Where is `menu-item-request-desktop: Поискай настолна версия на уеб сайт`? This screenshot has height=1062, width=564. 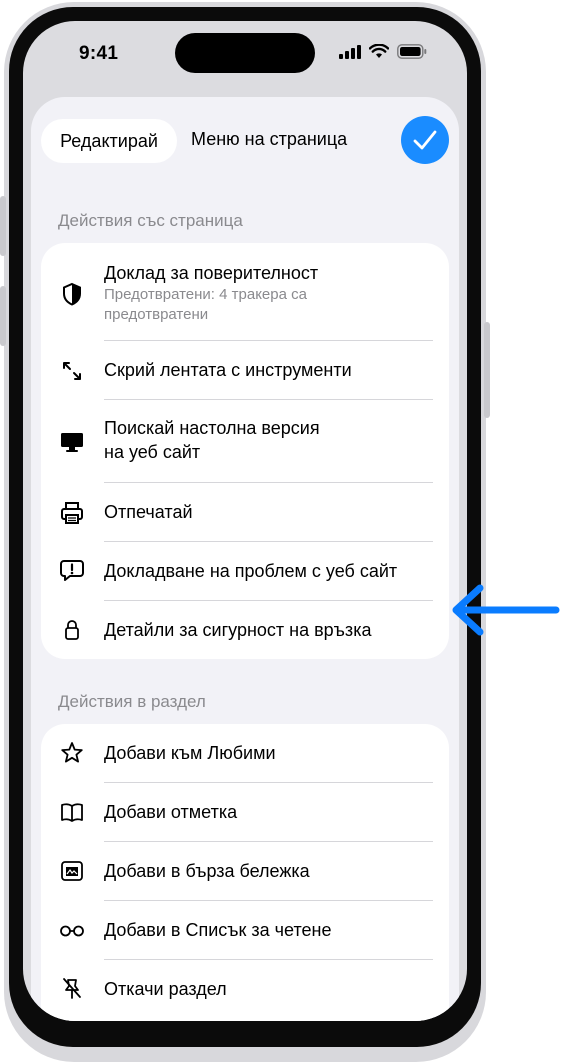 menu-item-request-desktop: Поискай настолна версия на уеб сайт is located at coordinates (245, 441).